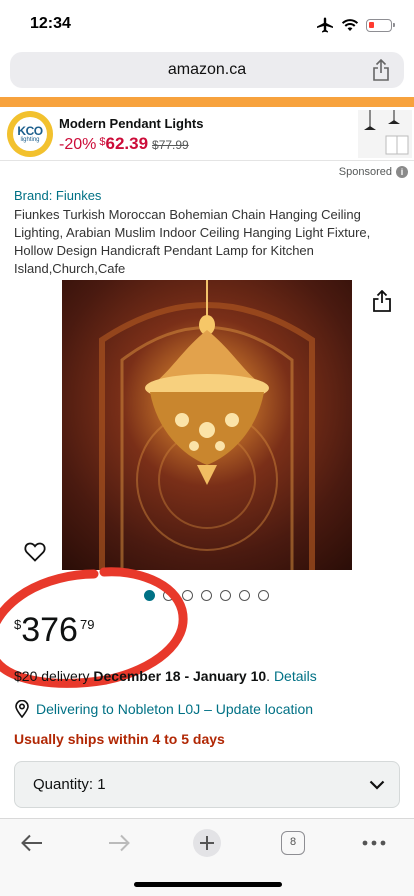 Image resolution: width=414 pixels, height=896 pixels. I want to click on forward-arrow-icon, so click(119, 843).